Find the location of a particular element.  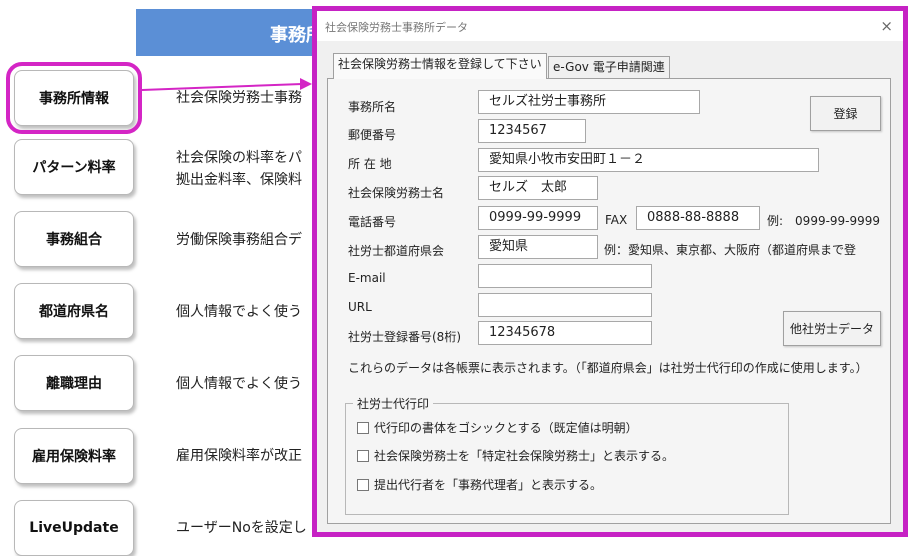

stamp-group-title: 社労士代行印 is located at coordinates (393, 403).